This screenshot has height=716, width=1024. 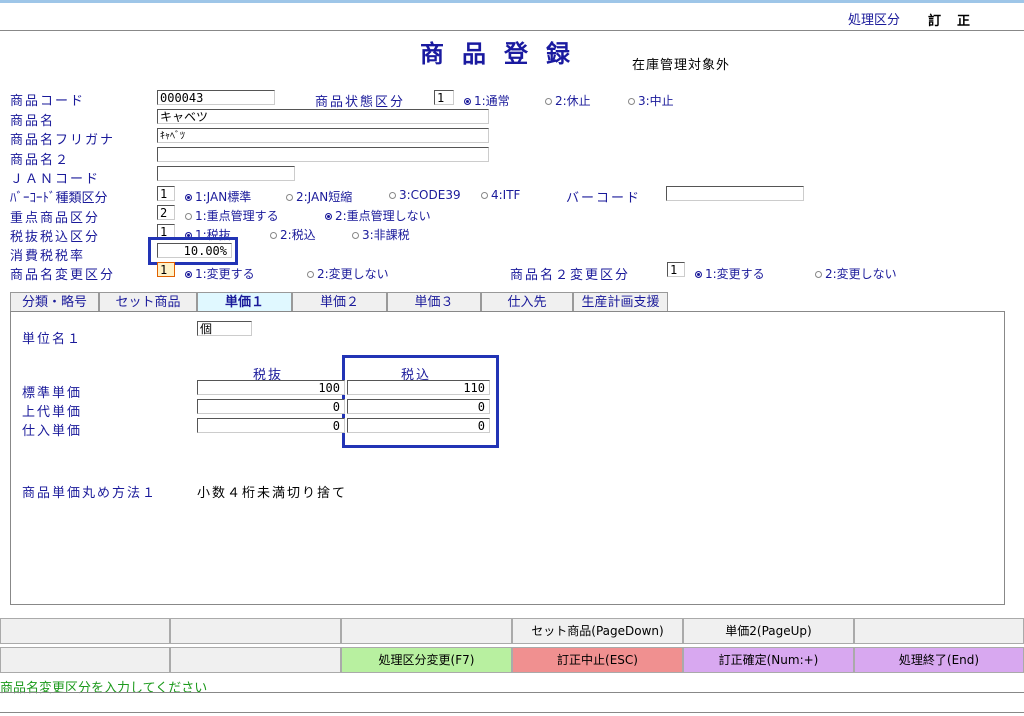 I want to click on barcode-label: バーコード, so click(x=604, y=198).